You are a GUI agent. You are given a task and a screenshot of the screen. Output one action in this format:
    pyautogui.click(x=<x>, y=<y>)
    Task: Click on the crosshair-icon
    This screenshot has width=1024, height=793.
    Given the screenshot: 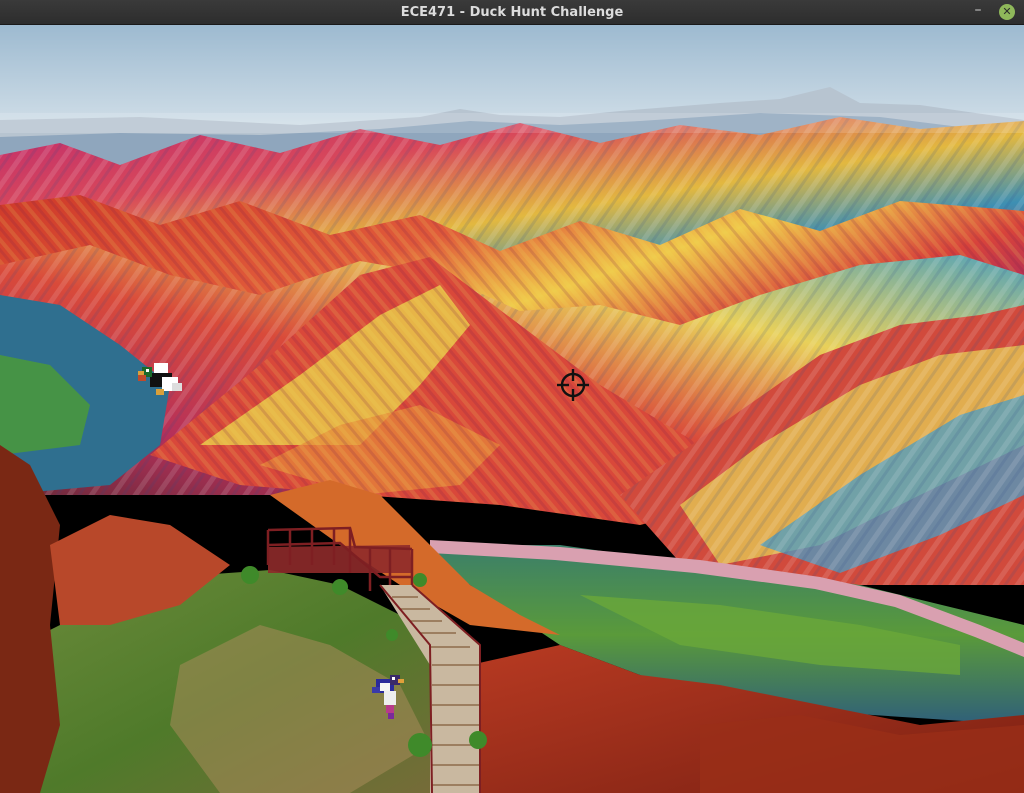 What is the action you would take?
    pyautogui.click(x=573, y=385)
    